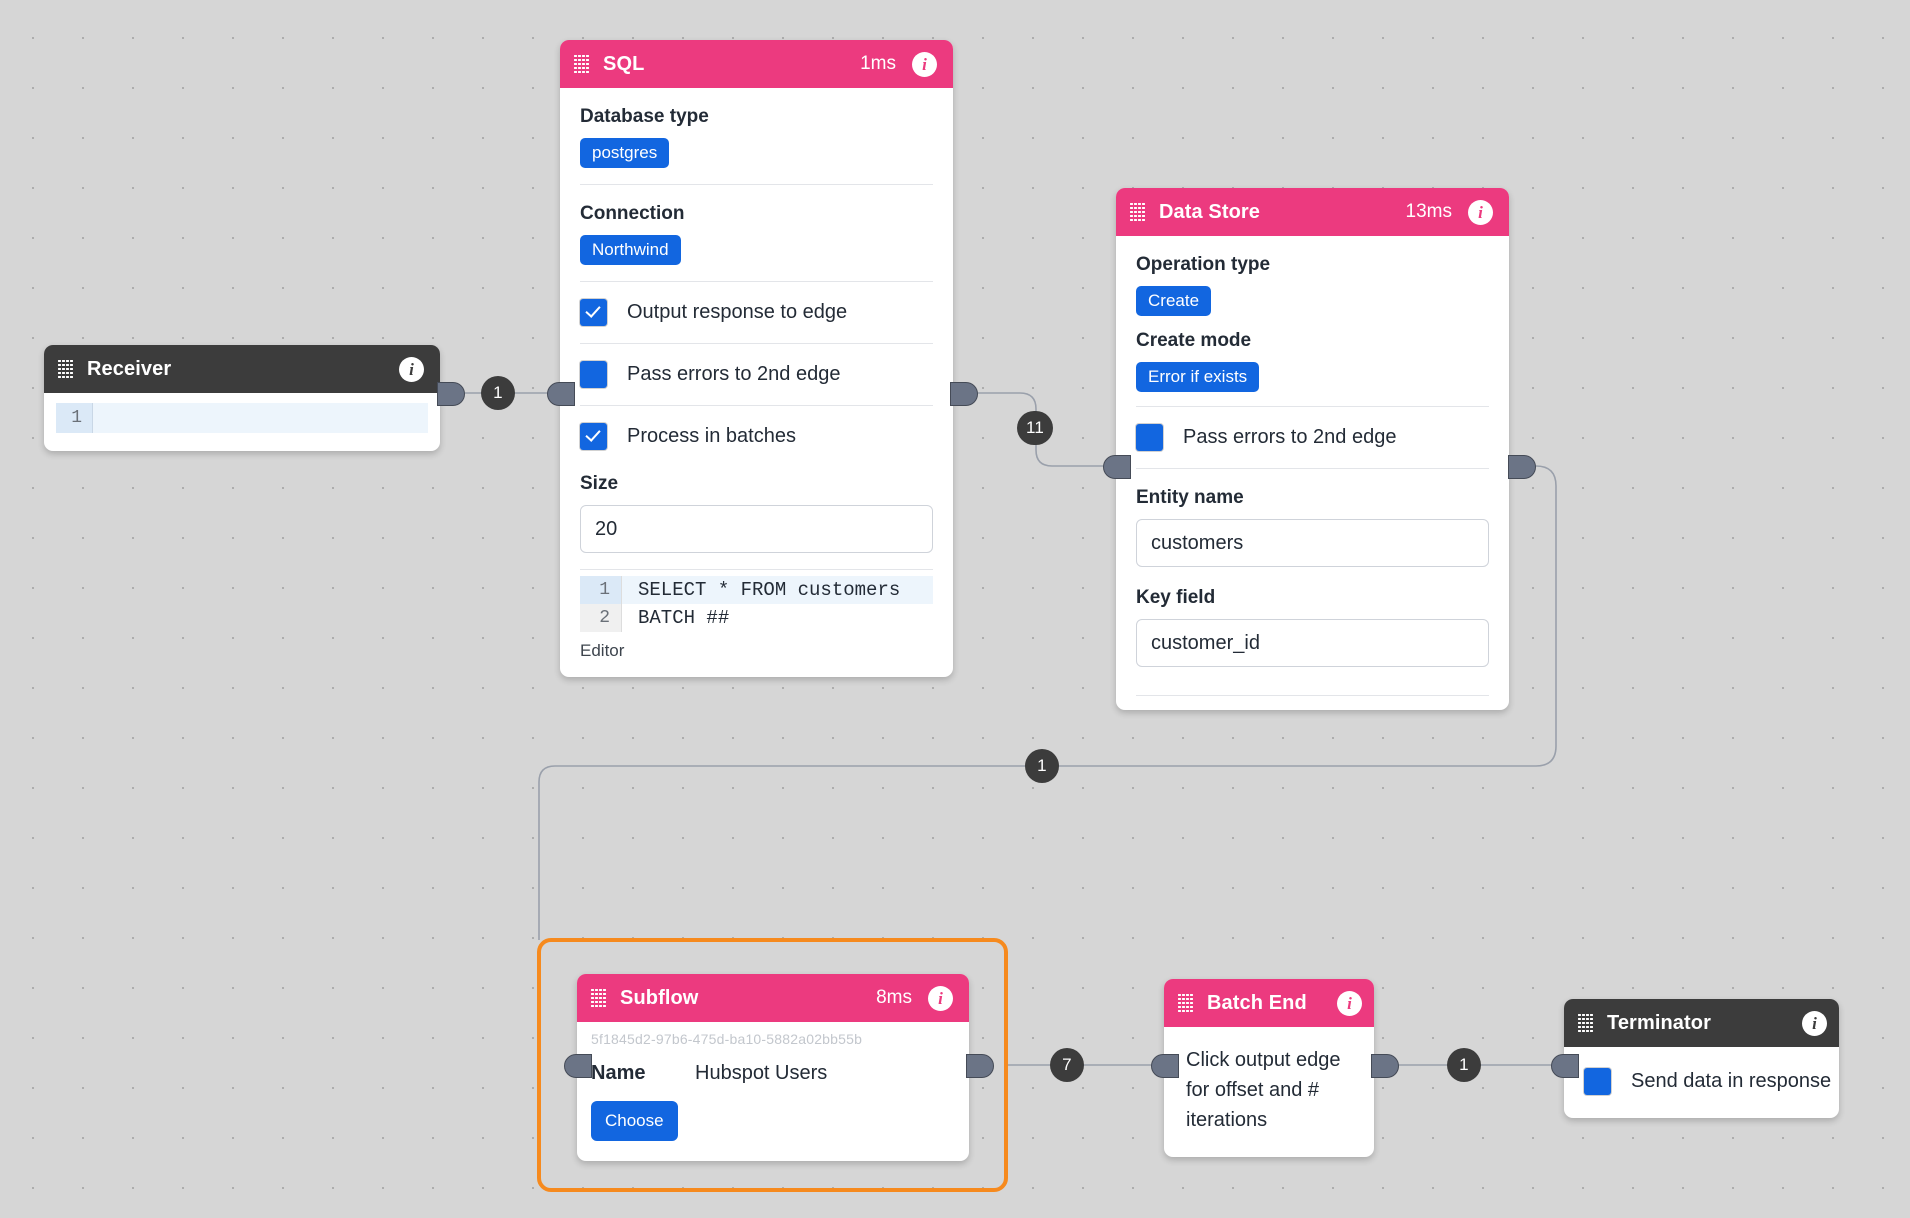 The height and width of the screenshot is (1218, 1910). I want to click on create-mode-field: Create mode Error if exists, so click(1312, 364).